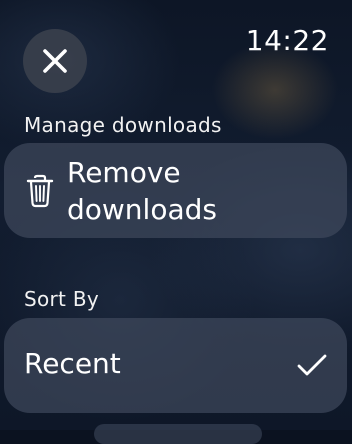 This screenshot has height=444, width=352. I want to click on remove-downloads-label-line2: downloads, so click(142, 209).